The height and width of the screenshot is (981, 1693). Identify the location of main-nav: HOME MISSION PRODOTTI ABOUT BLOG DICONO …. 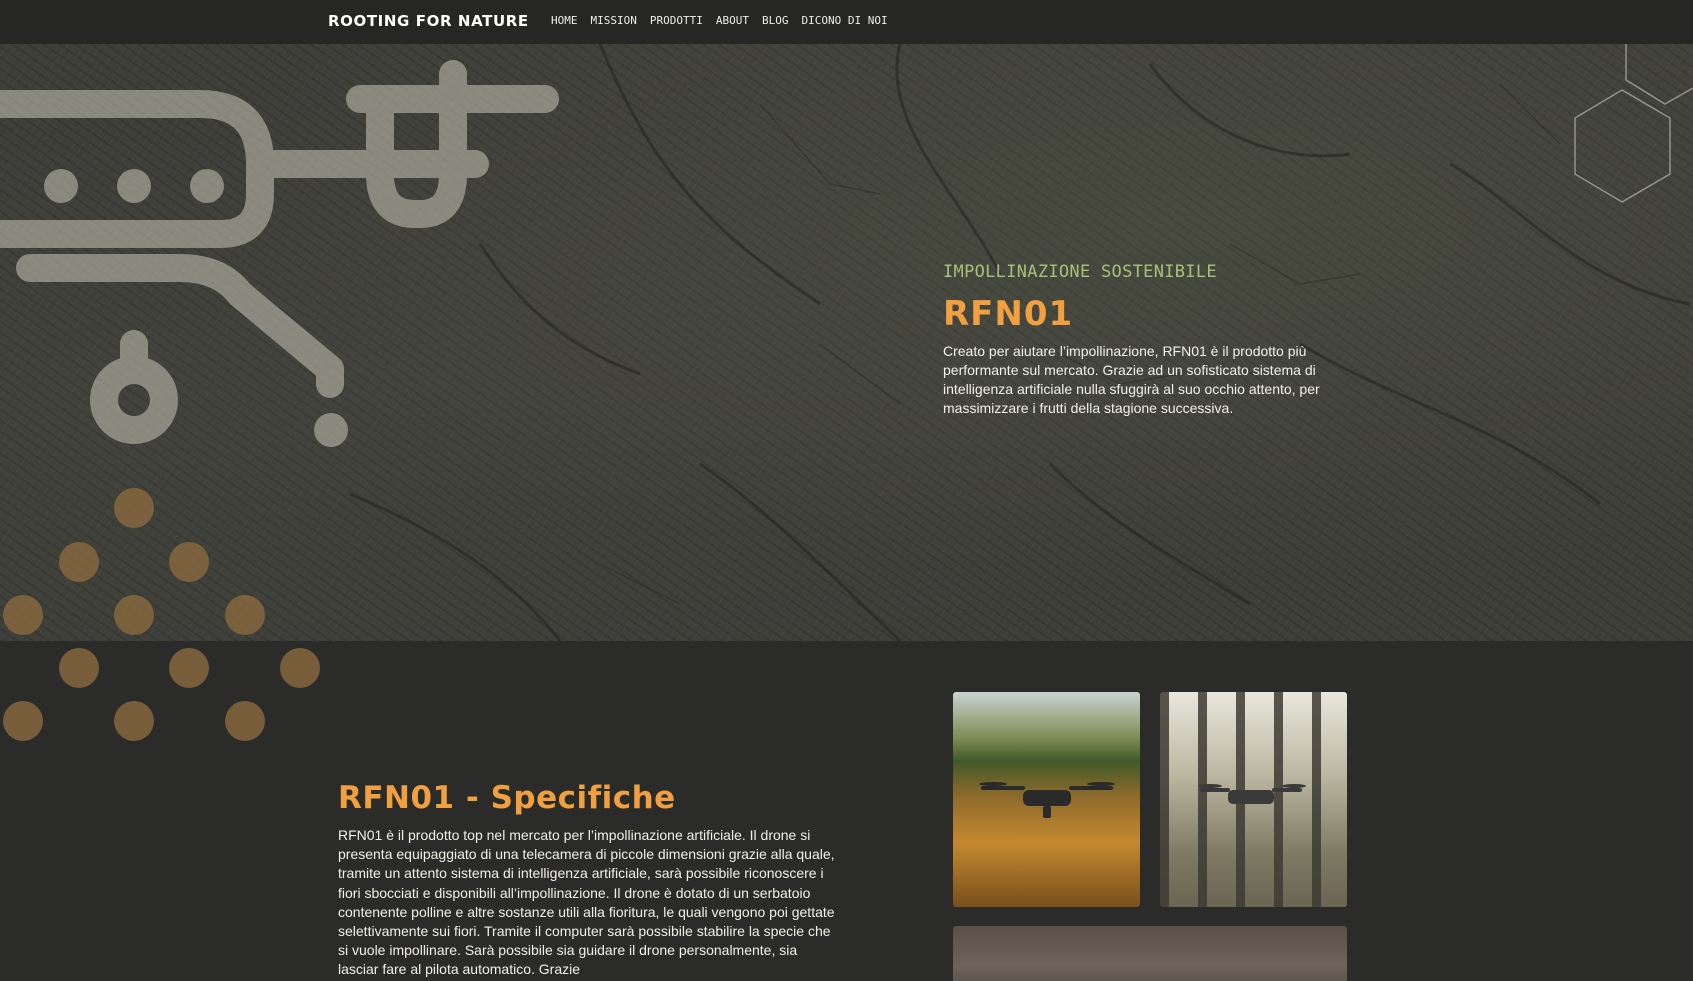
(719, 20).